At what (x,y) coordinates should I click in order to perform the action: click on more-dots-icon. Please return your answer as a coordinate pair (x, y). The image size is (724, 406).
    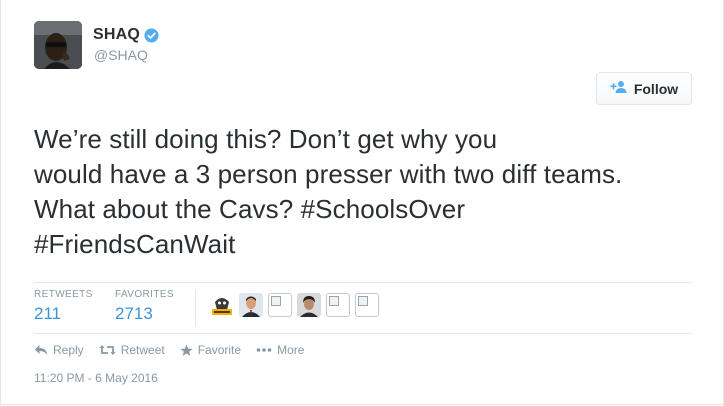
    Looking at the image, I should click on (264, 350).